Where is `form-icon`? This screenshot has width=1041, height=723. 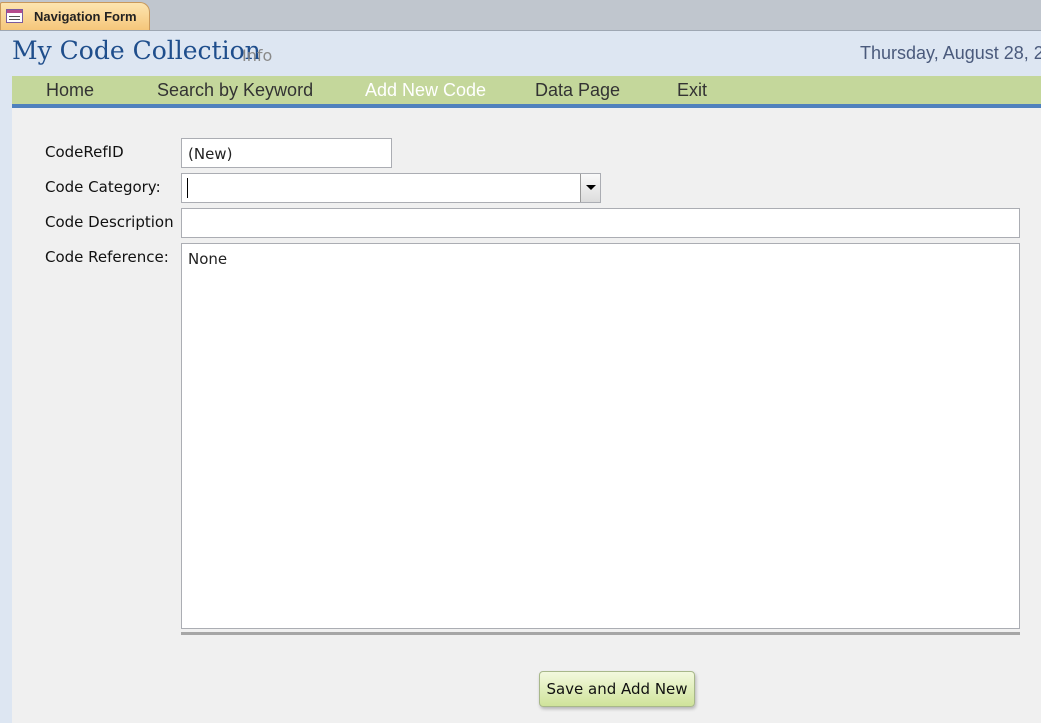
form-icon is located at coordinates (14, 16).